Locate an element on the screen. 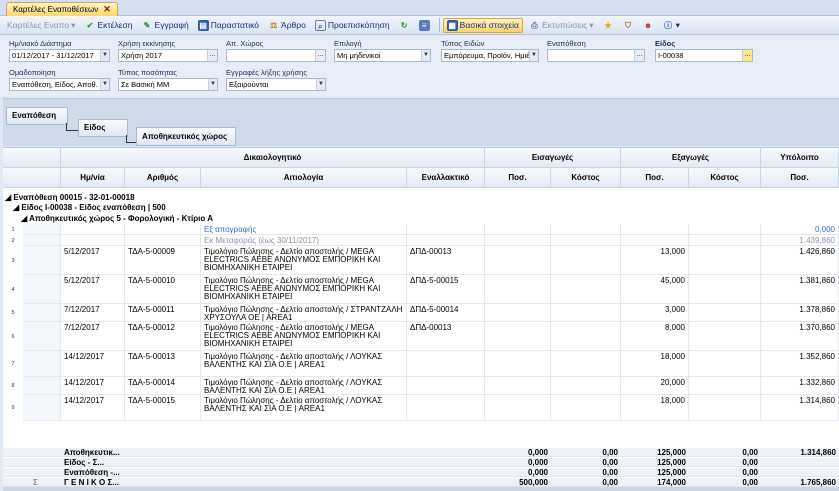 This screenshot has width=839, height=491. preview-button: ⌕ Προεπισκόπηση is located at coordinates (352, 25).